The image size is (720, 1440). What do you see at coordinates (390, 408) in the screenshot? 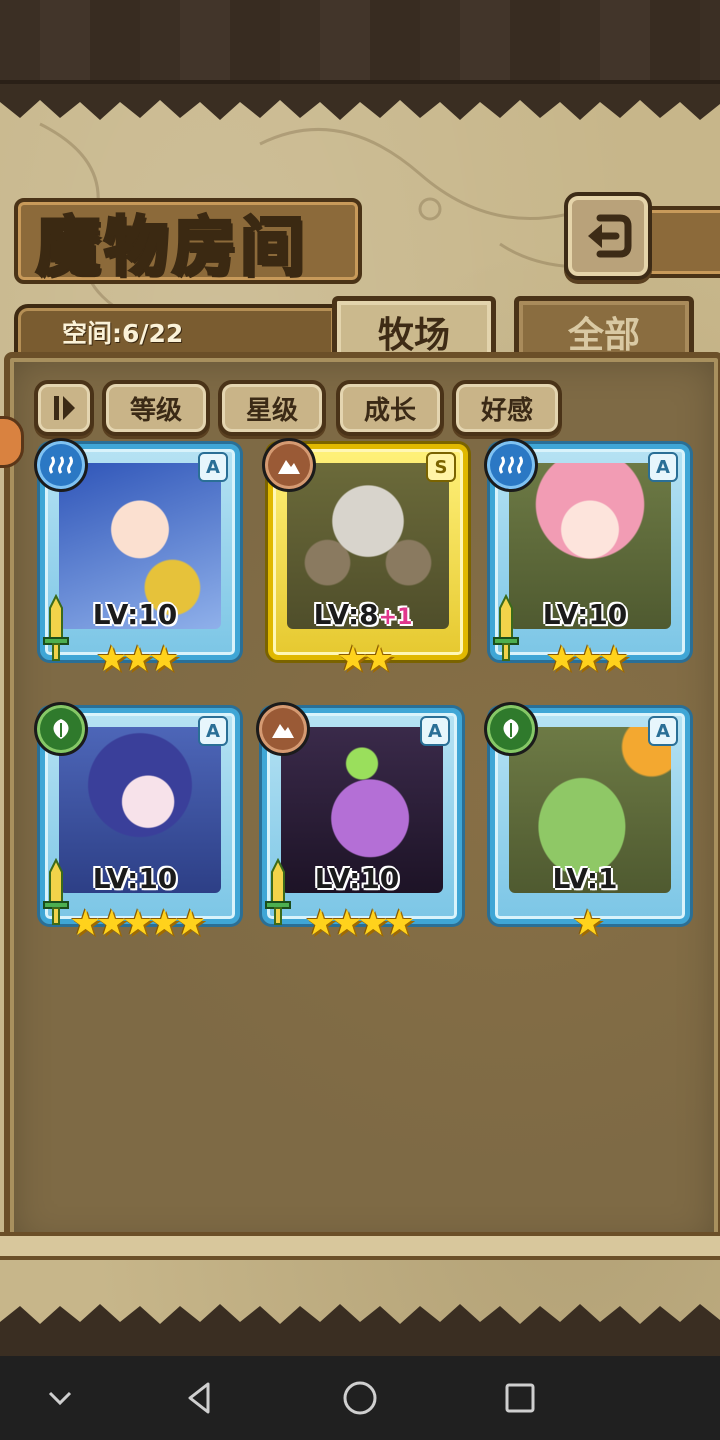
I see `filter-growth-button: 成长` at bounding box center [390, 408].